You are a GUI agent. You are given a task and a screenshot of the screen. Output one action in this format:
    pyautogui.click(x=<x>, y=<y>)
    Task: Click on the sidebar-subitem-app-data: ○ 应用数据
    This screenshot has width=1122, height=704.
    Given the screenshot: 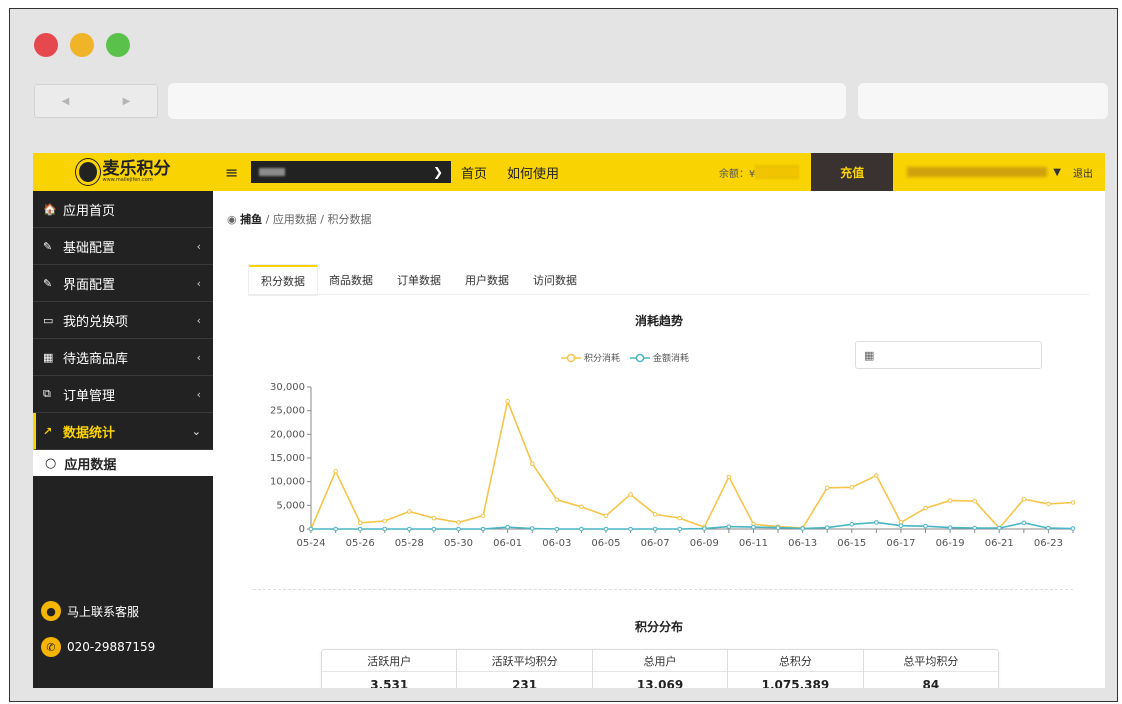 What is the action you would take?
    pyautogui.click(x=123, y=463)
    